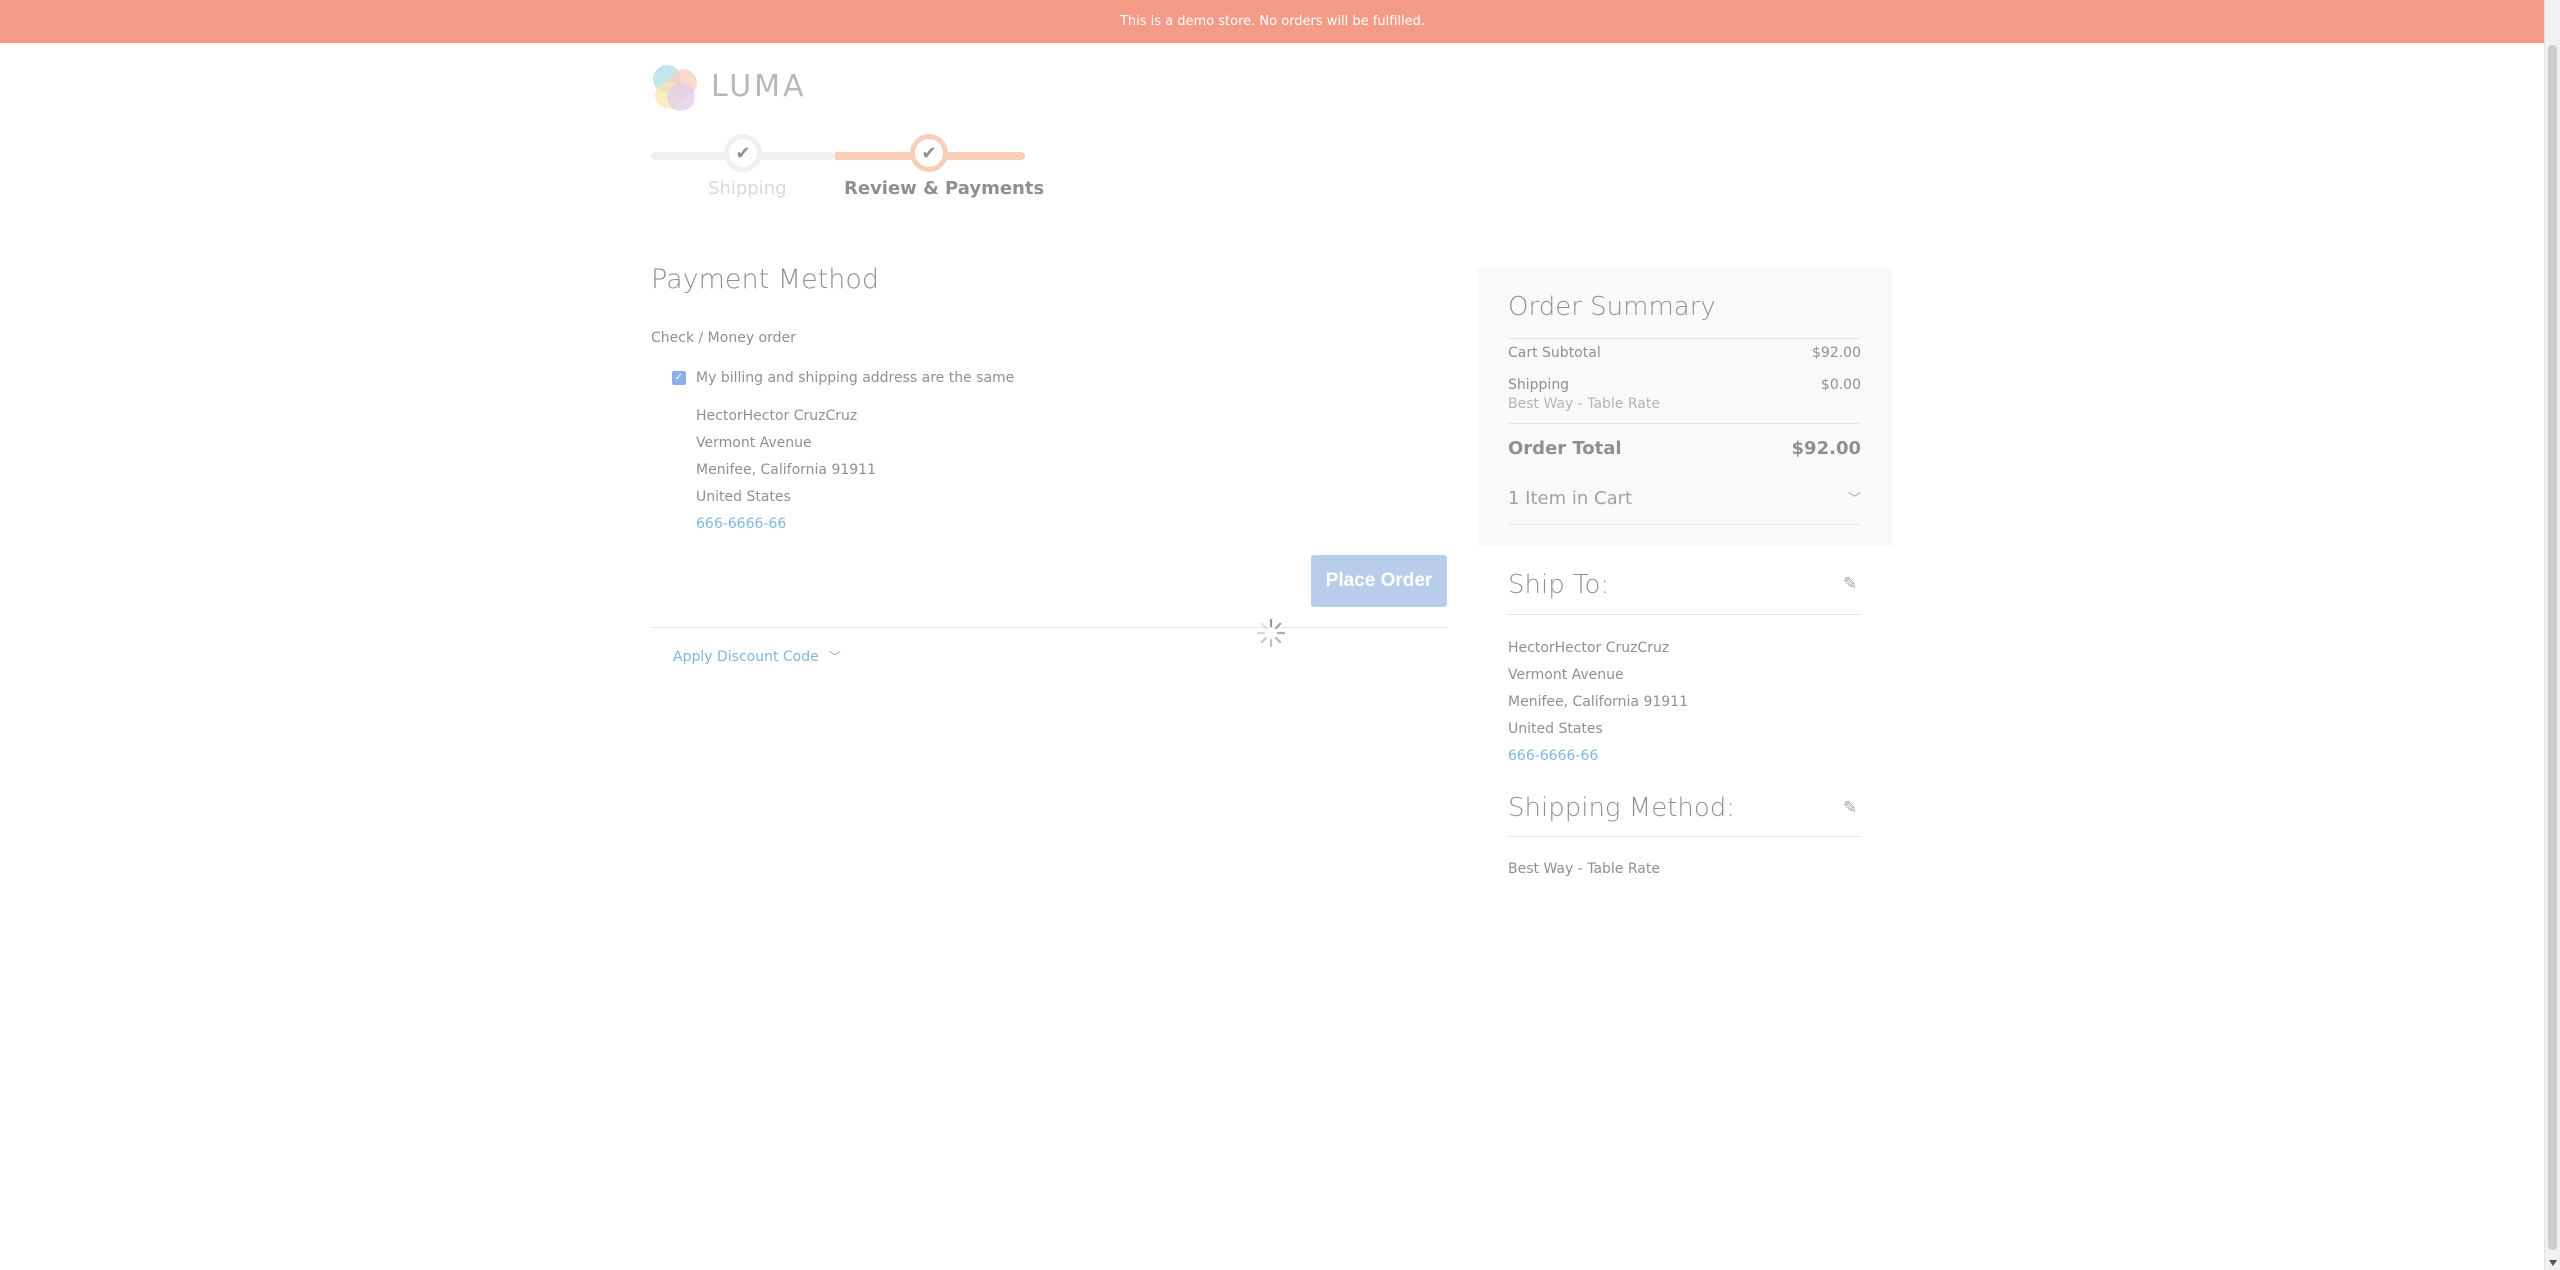  I want to click on page-scrollbar, so click(2552, 635).